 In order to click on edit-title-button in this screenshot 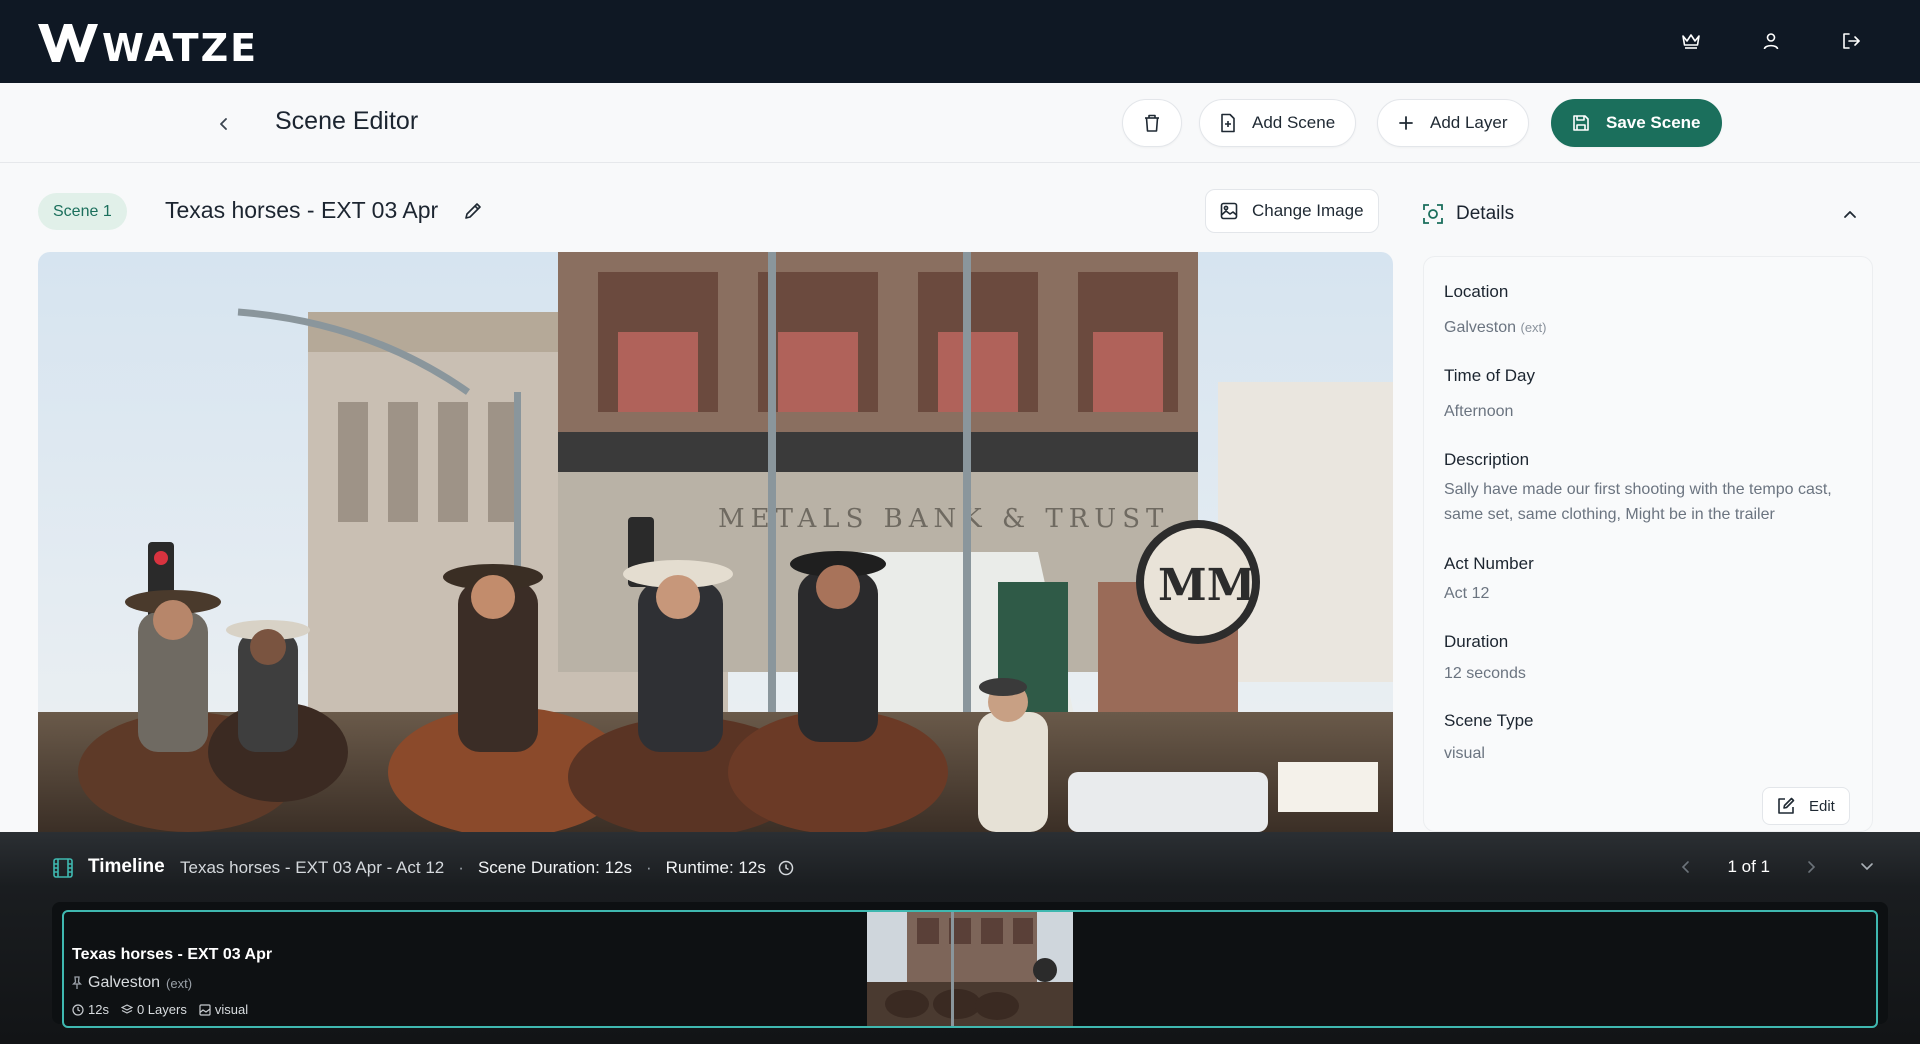, I will do `click(473, 211)`.